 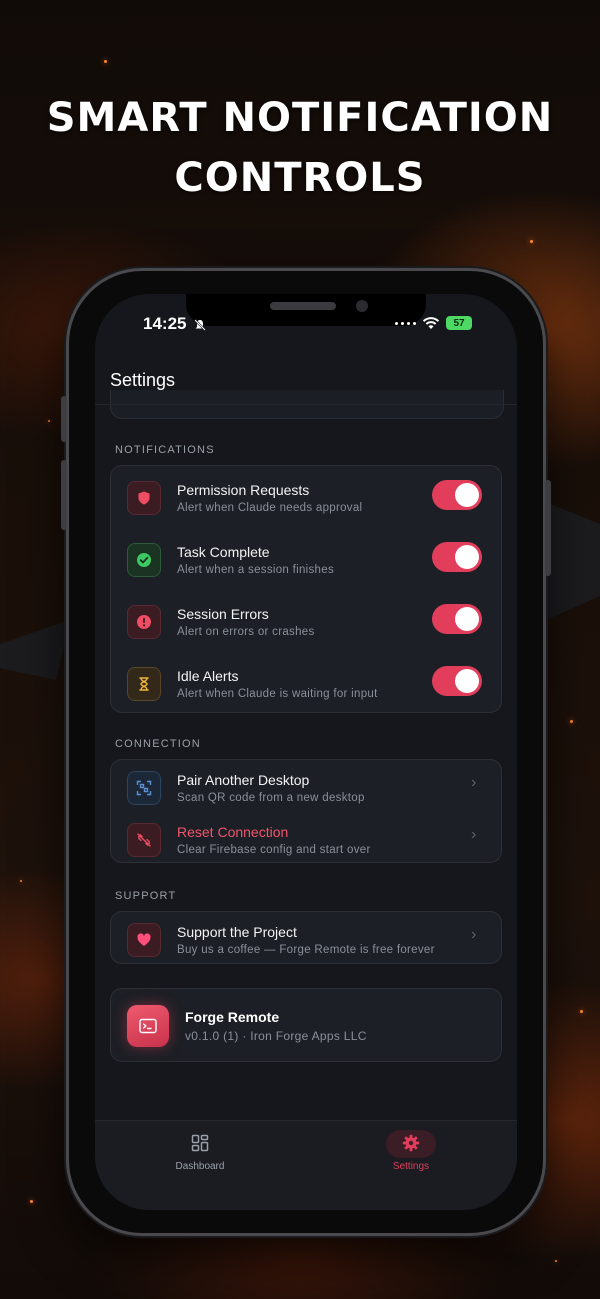 What do you see at coordinates (300, 118) in the screenshot?
I see `headline-line-1: Smart Notification` at bounding box center [300, 118].